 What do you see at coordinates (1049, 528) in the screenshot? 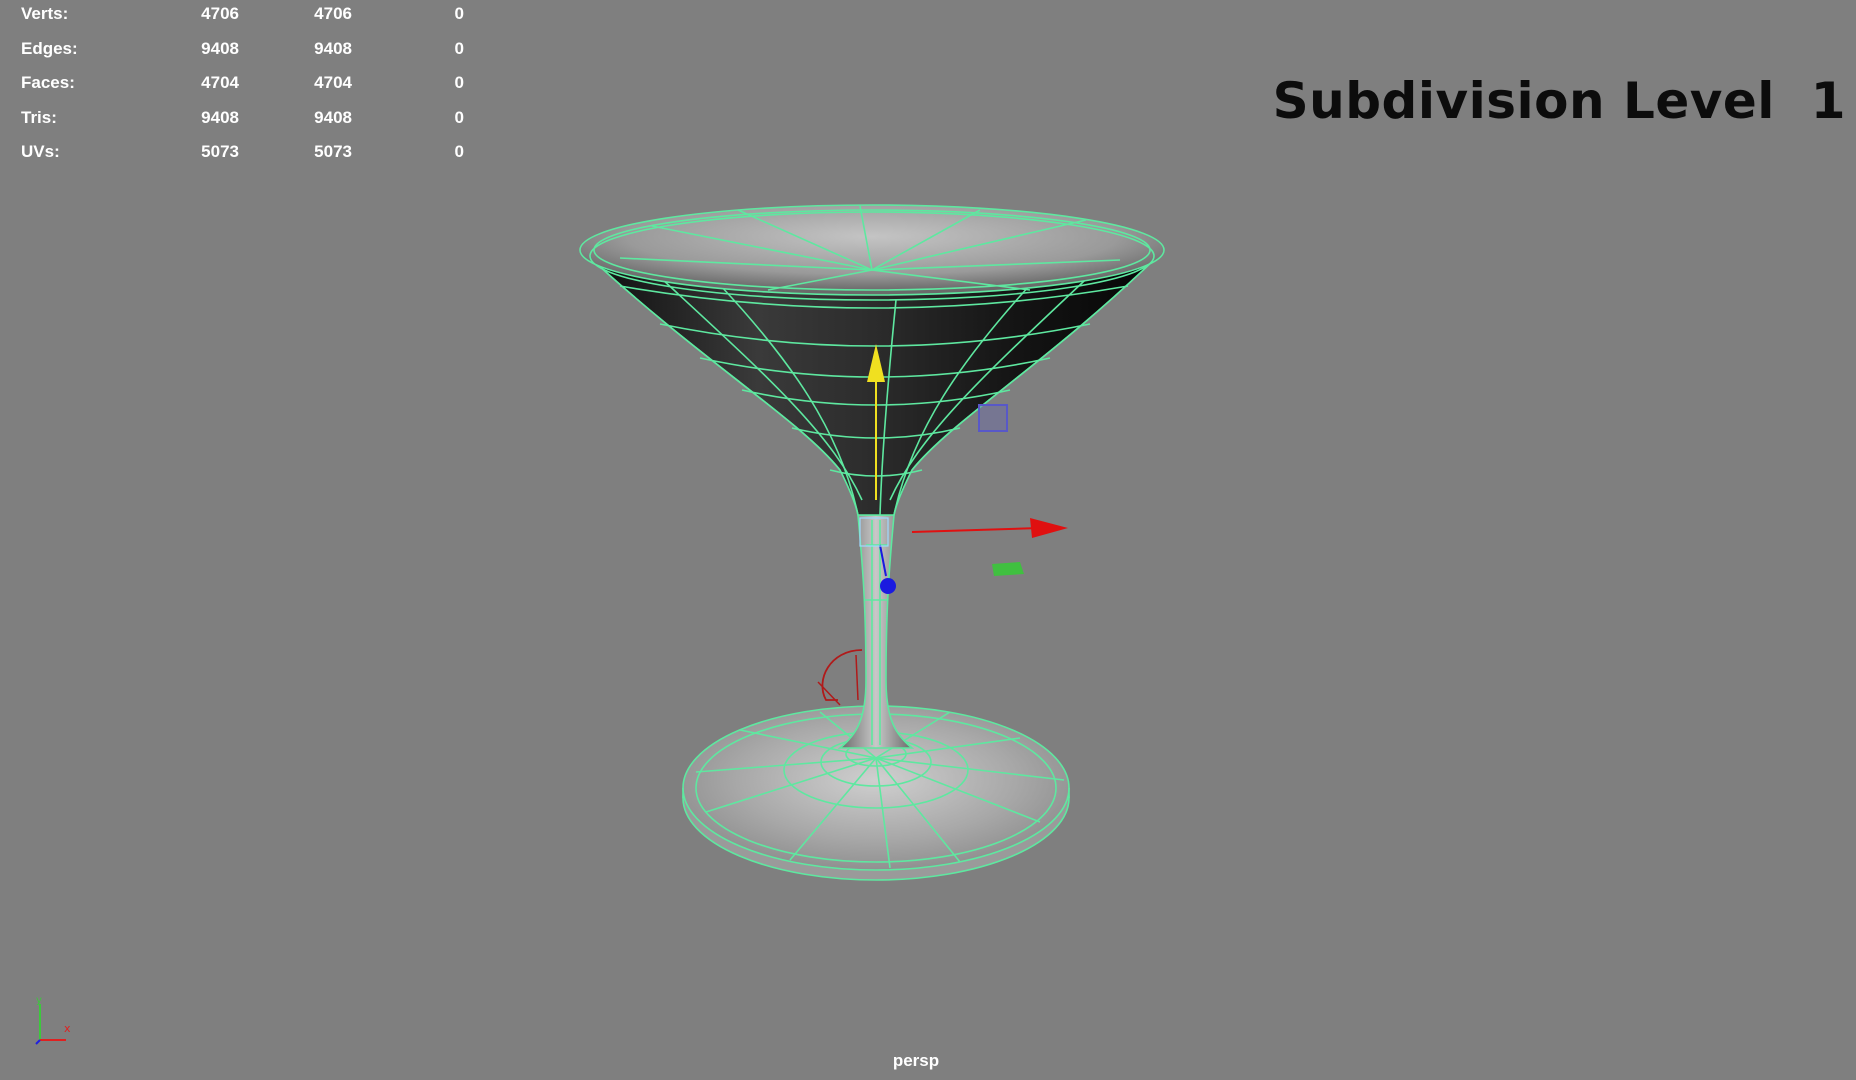
I see `manipulator-x-arrowhead` at bounding box center [1049, 528].